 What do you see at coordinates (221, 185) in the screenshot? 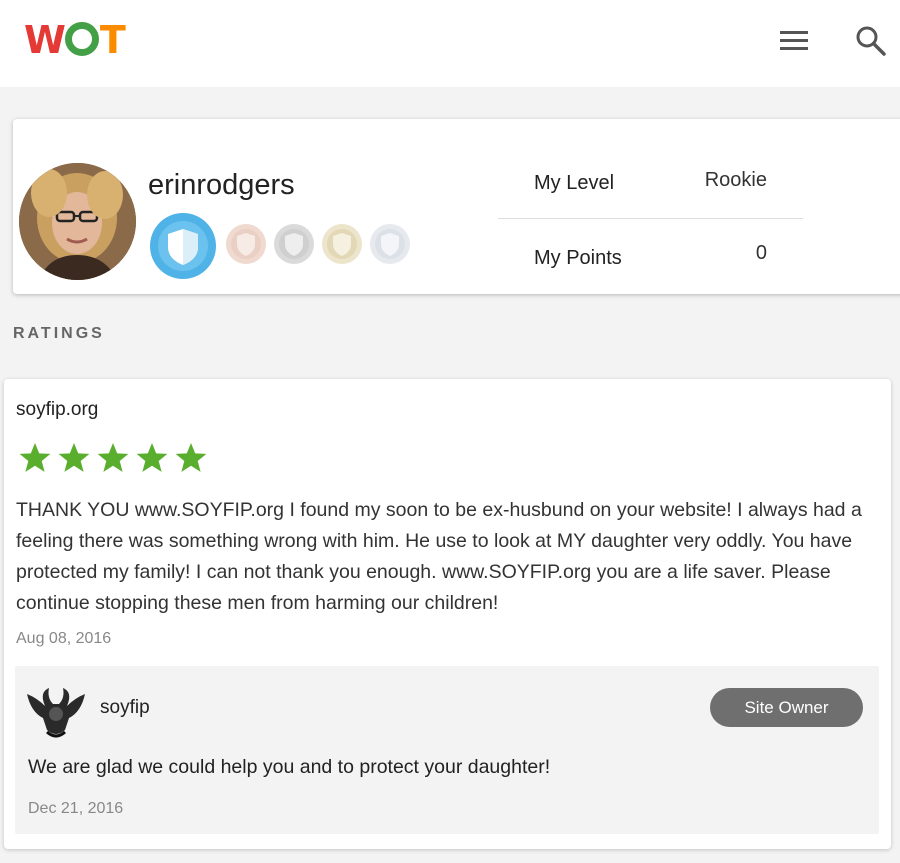
I see `username: erinrodgers` at bounding box center [221, 185].